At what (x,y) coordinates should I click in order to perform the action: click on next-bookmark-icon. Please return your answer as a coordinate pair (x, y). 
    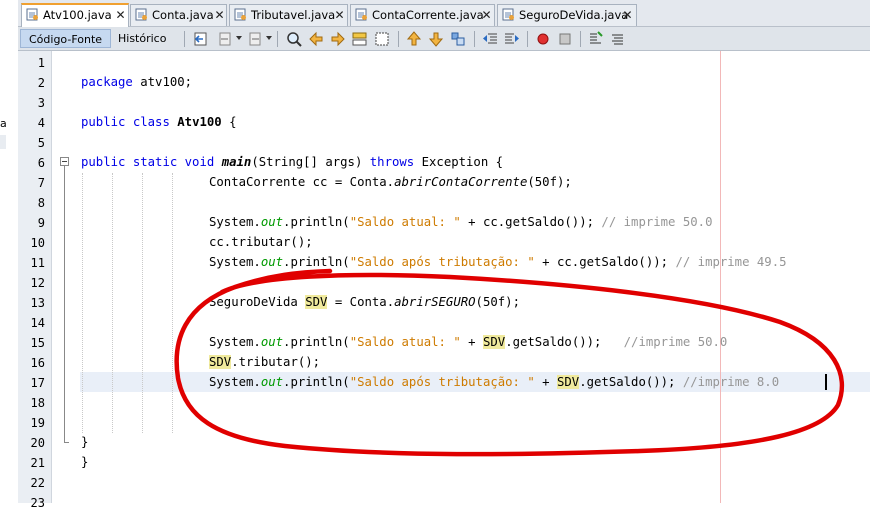
    Looking at the image, I should click on (436, 39).